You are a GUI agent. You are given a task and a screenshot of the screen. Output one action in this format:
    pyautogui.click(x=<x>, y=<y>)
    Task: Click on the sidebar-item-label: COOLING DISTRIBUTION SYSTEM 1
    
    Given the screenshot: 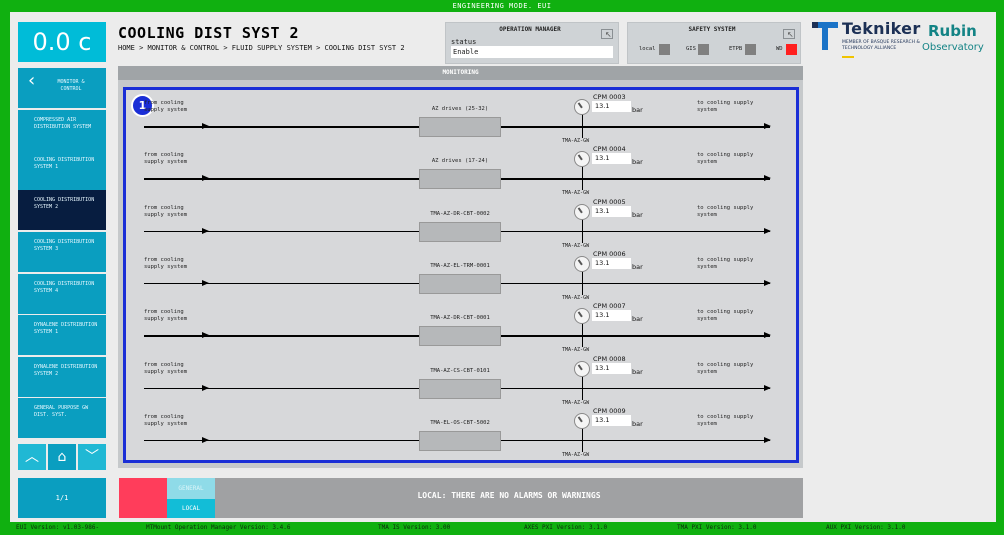 What is the action you would take?
    pyautogui.click(x=64, y=163)
    